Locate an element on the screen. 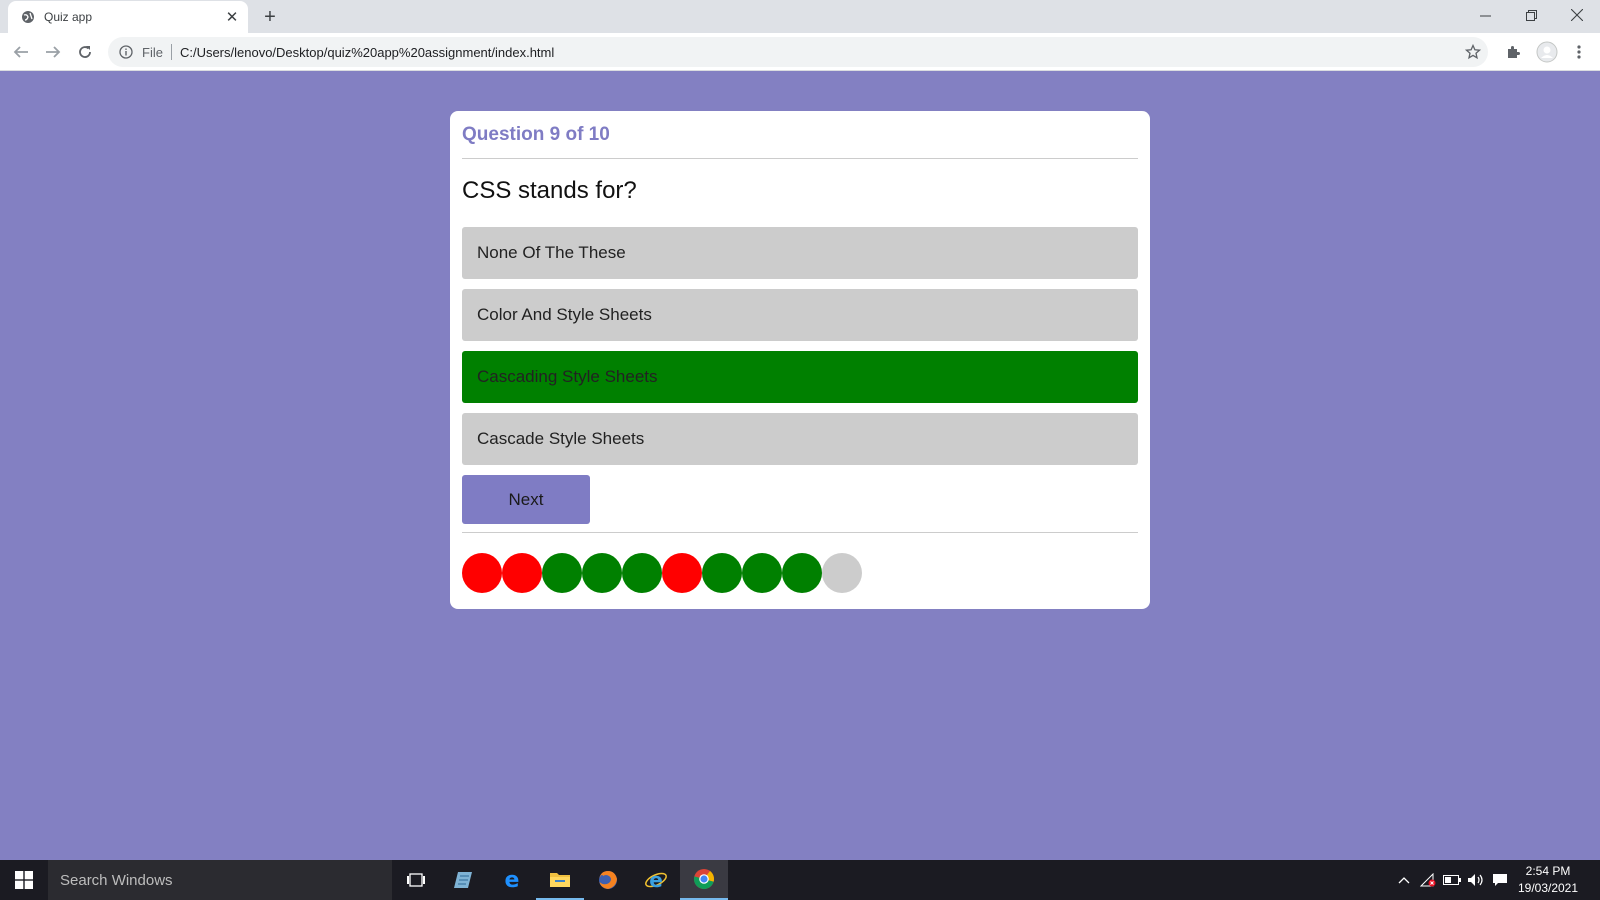 Image resolution: width=1600 pixels, height=900 pixels. chrome-icon is located at coordinates (704, 880).